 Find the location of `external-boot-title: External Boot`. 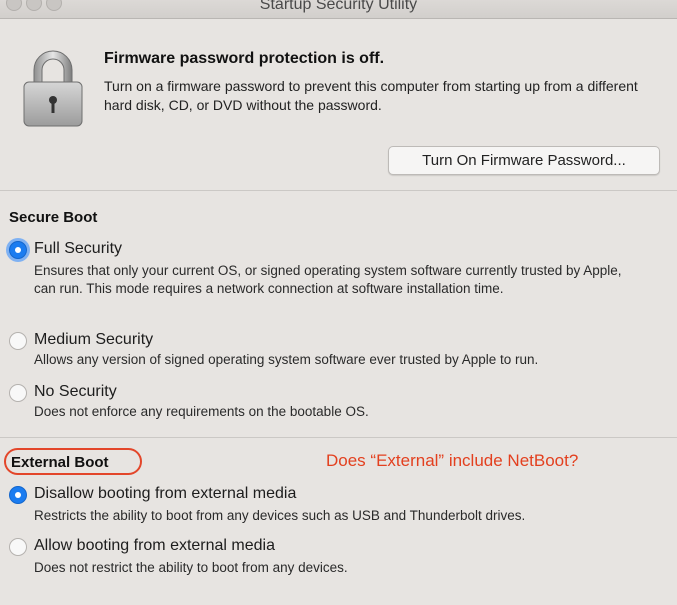

external-boot-title: External Boot is located at coordinates (60, 462).